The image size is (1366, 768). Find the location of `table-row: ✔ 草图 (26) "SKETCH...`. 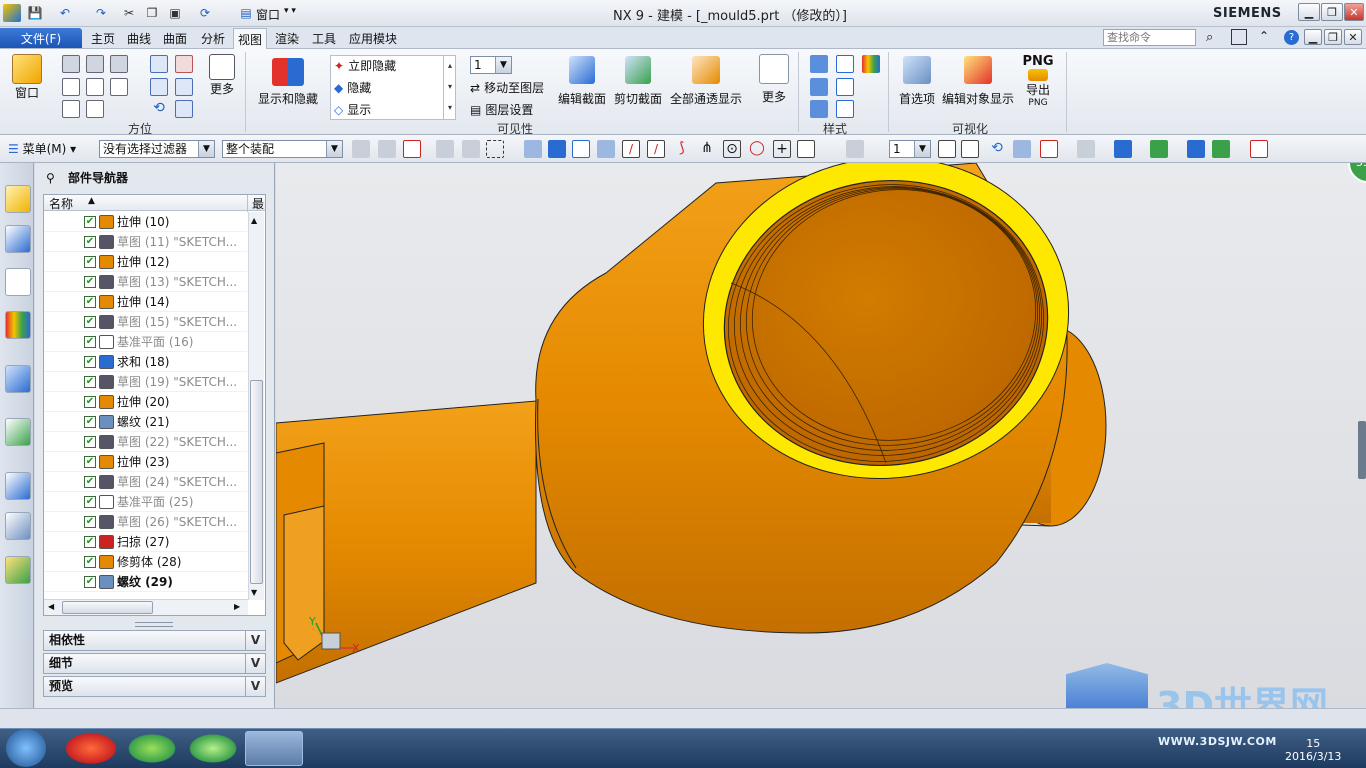

table-row: ✔ 草图 (26) "SKETCH... is located at coordinates (145, 522).